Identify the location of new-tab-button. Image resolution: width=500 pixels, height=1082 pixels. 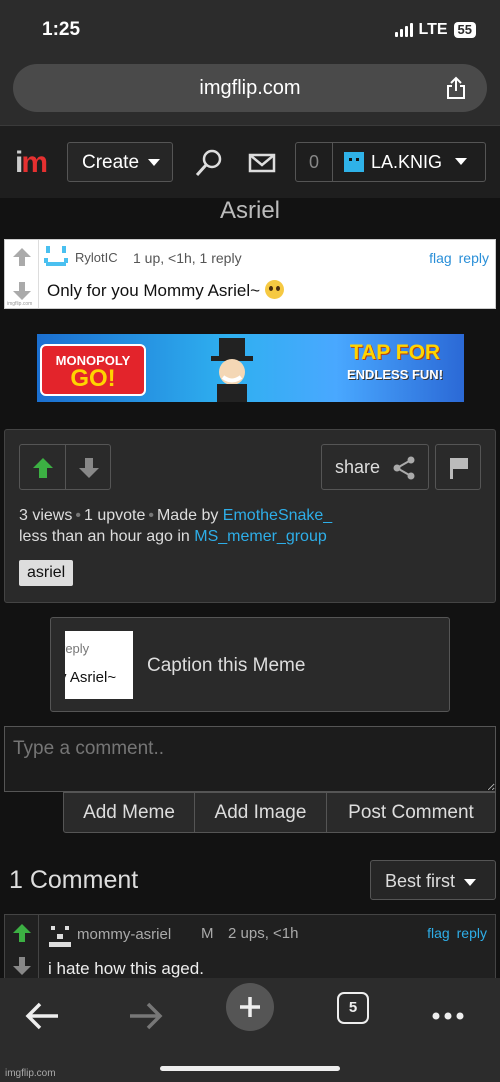
(250, 1007).